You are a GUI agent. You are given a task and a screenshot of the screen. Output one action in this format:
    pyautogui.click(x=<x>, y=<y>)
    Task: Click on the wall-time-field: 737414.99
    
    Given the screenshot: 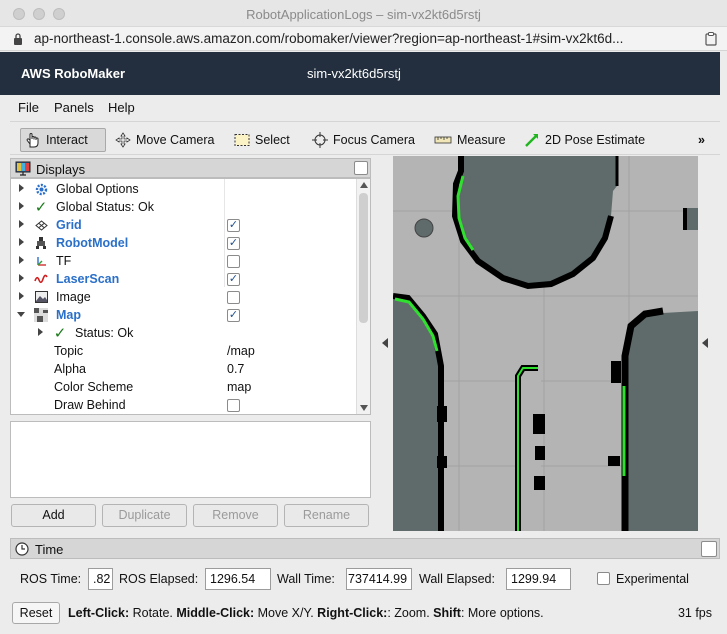 What is the action you would take?
    pyautogui.click(x=379, y=579)
    